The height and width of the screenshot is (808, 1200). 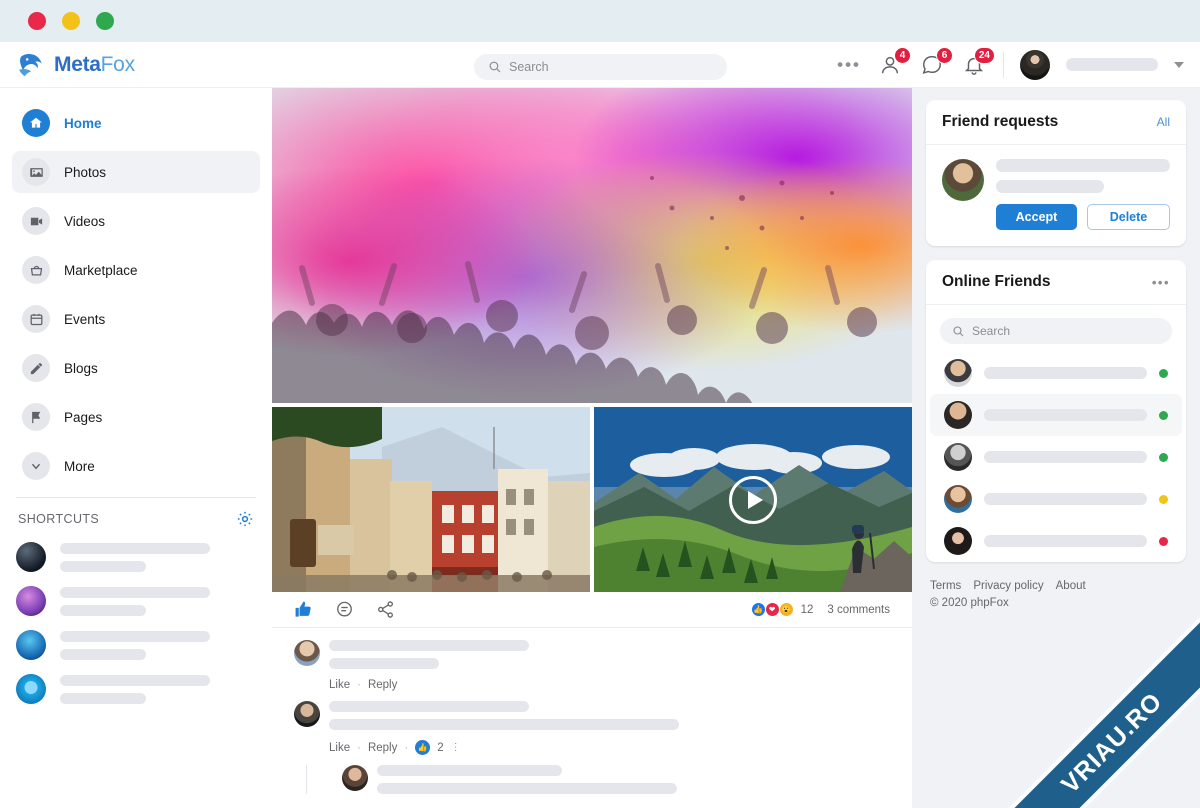 I want to click on comment-like-count: 2, so click(x=440, y=747).